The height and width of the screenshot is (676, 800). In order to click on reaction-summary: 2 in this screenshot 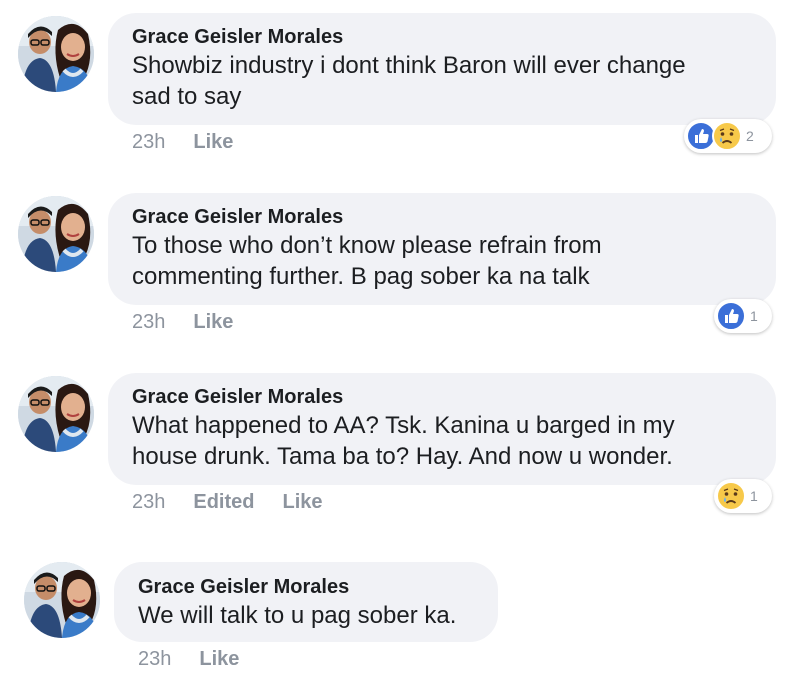, I will do `click(728, 136)`.